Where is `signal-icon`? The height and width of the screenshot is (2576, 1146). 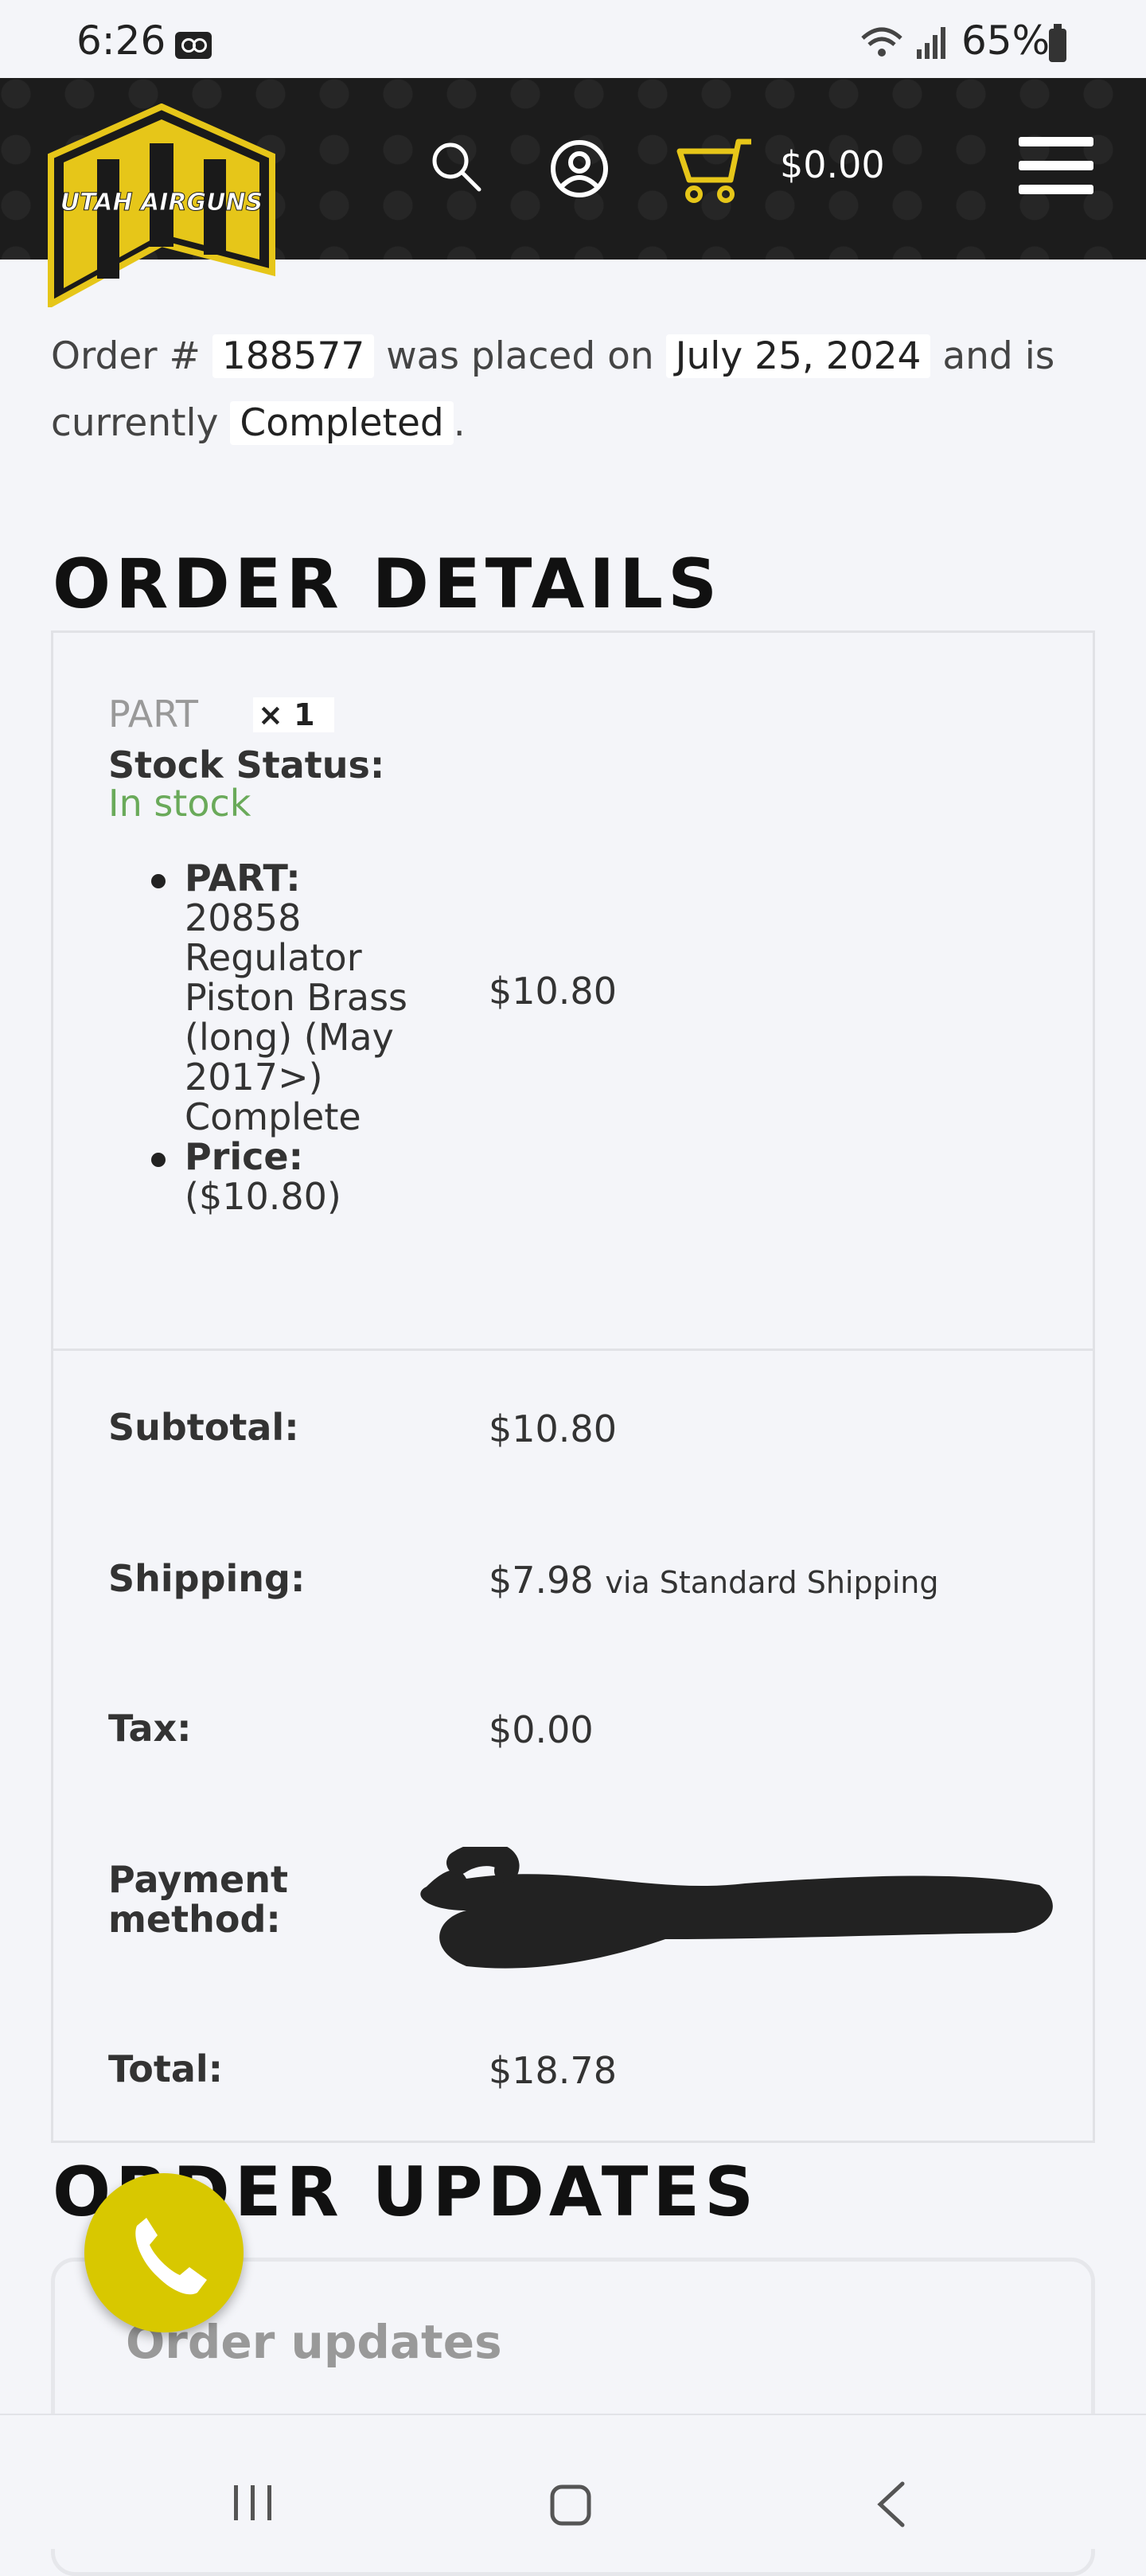 signal-icon is located at coordinates (931, 43).